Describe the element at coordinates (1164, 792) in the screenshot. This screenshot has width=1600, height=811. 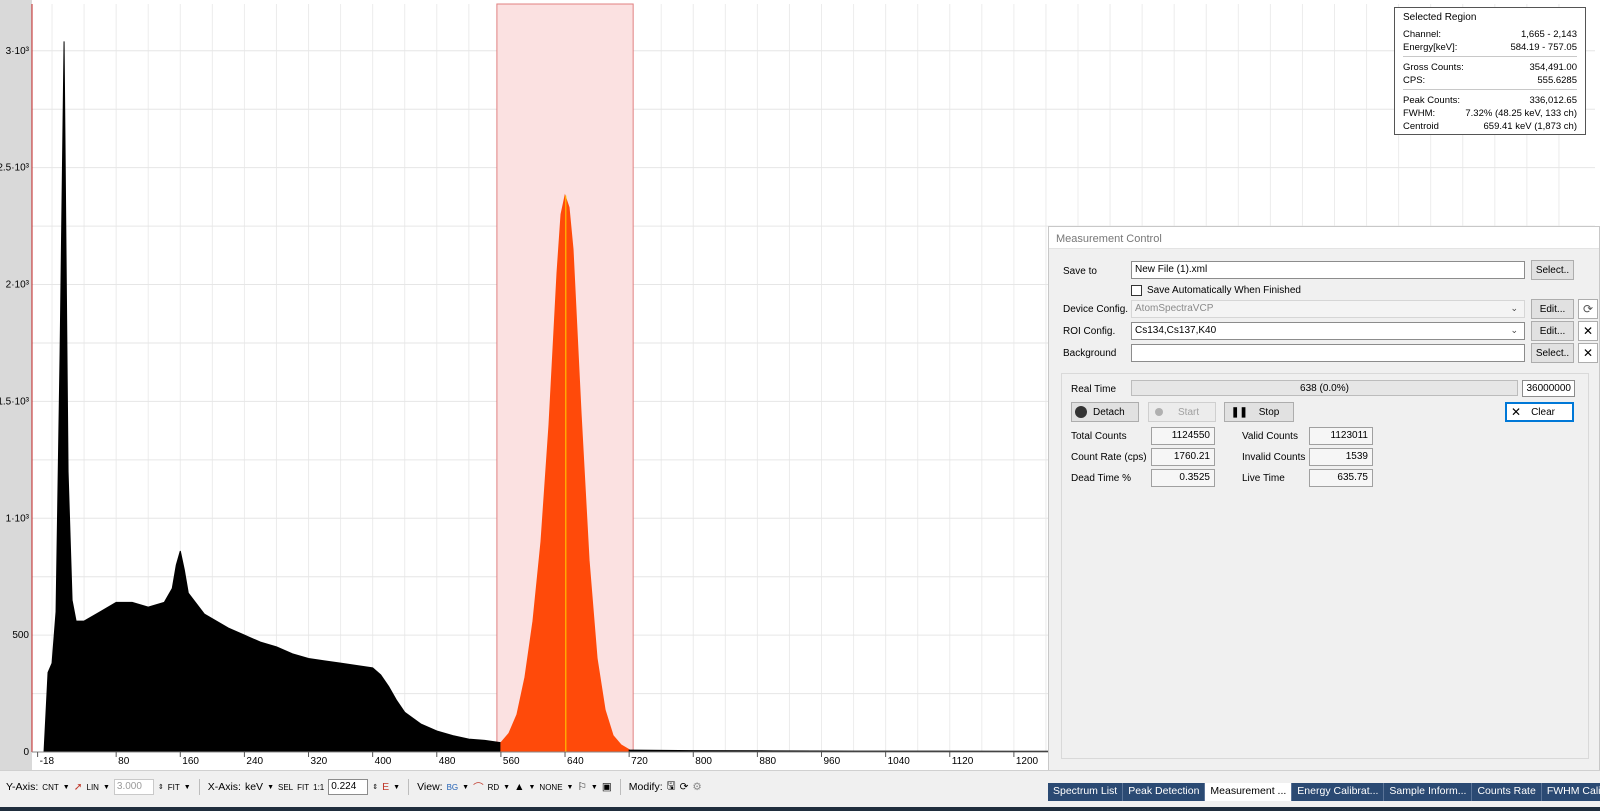
I see `tab-peak-detection: Peak Detection` at that location.